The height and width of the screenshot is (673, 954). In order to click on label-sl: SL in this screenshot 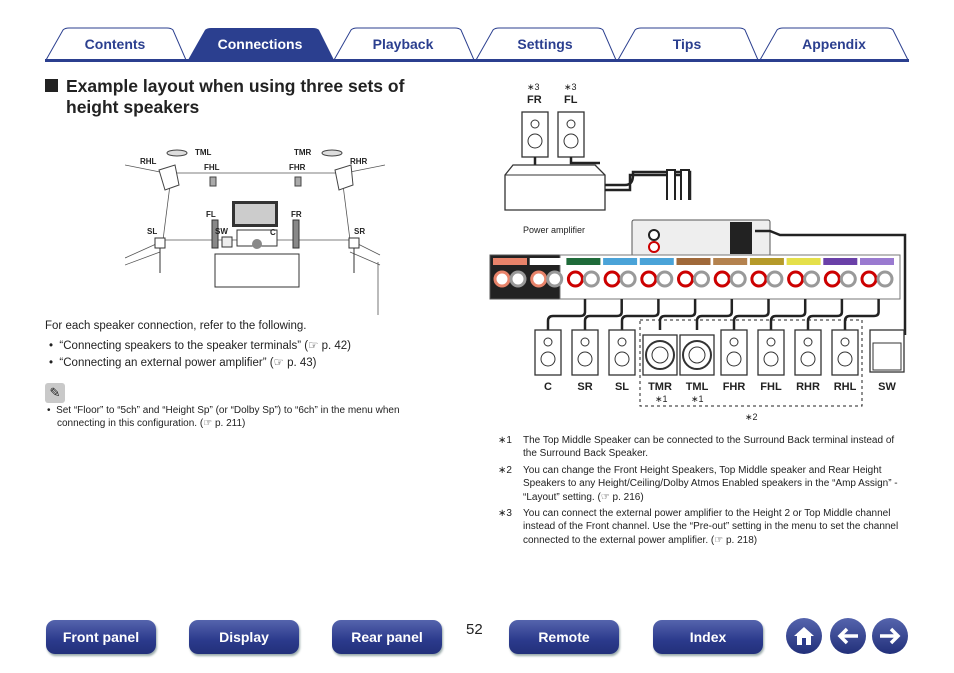, I will do `click(152, 231)`.